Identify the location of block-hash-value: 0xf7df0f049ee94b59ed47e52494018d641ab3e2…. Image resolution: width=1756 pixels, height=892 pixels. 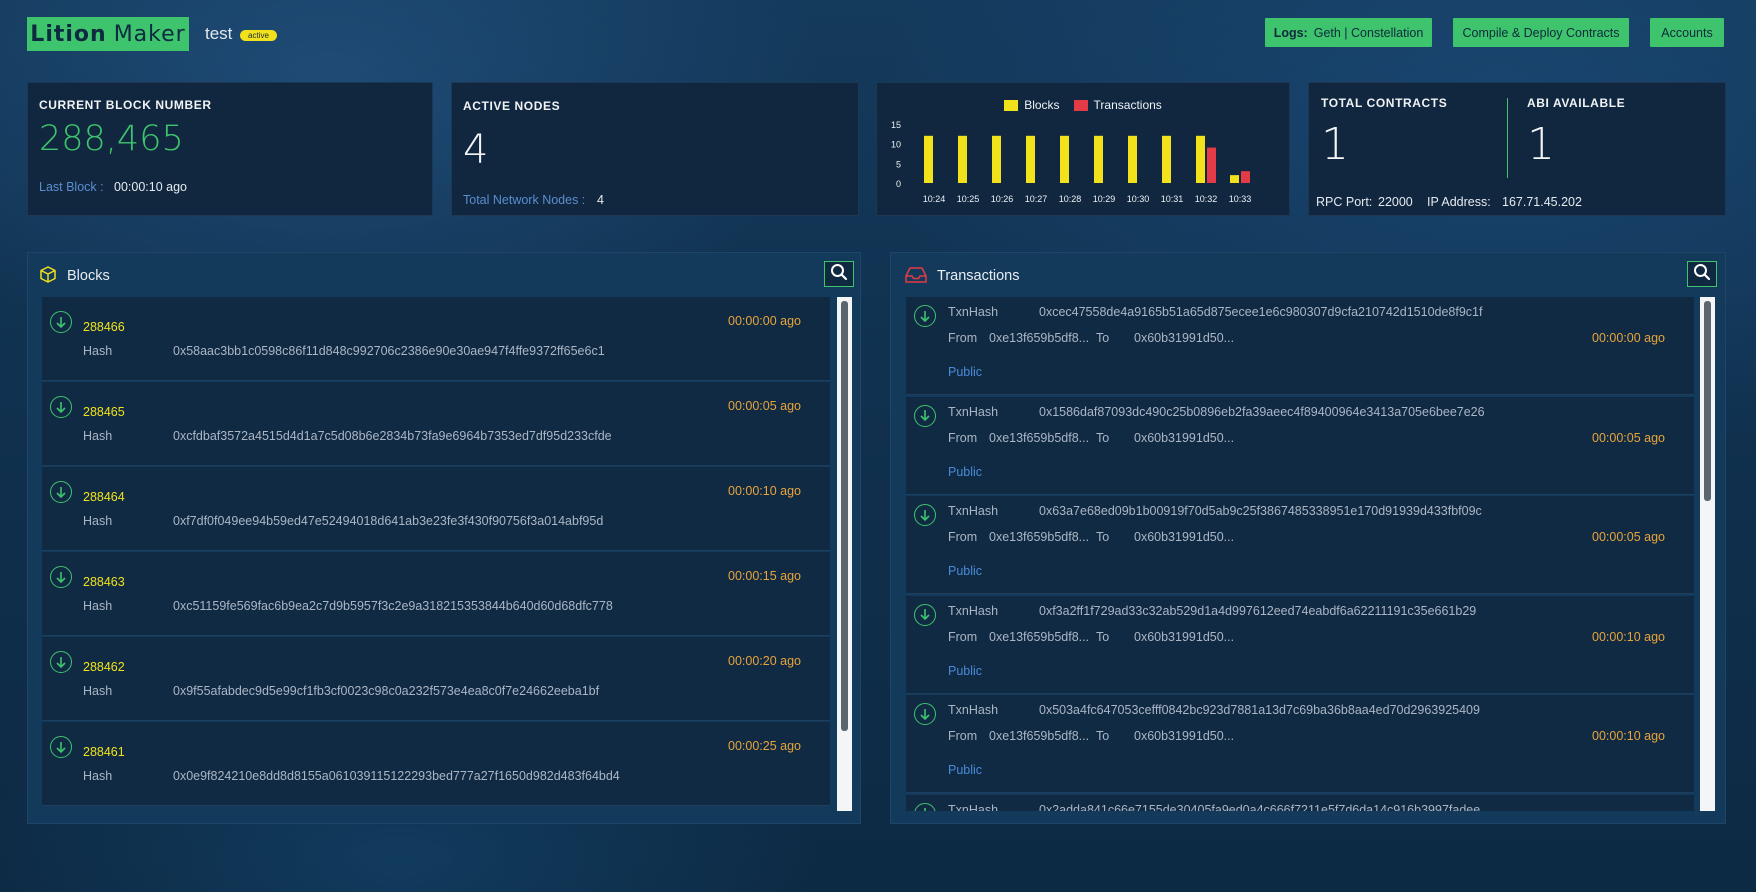
(388, 521).